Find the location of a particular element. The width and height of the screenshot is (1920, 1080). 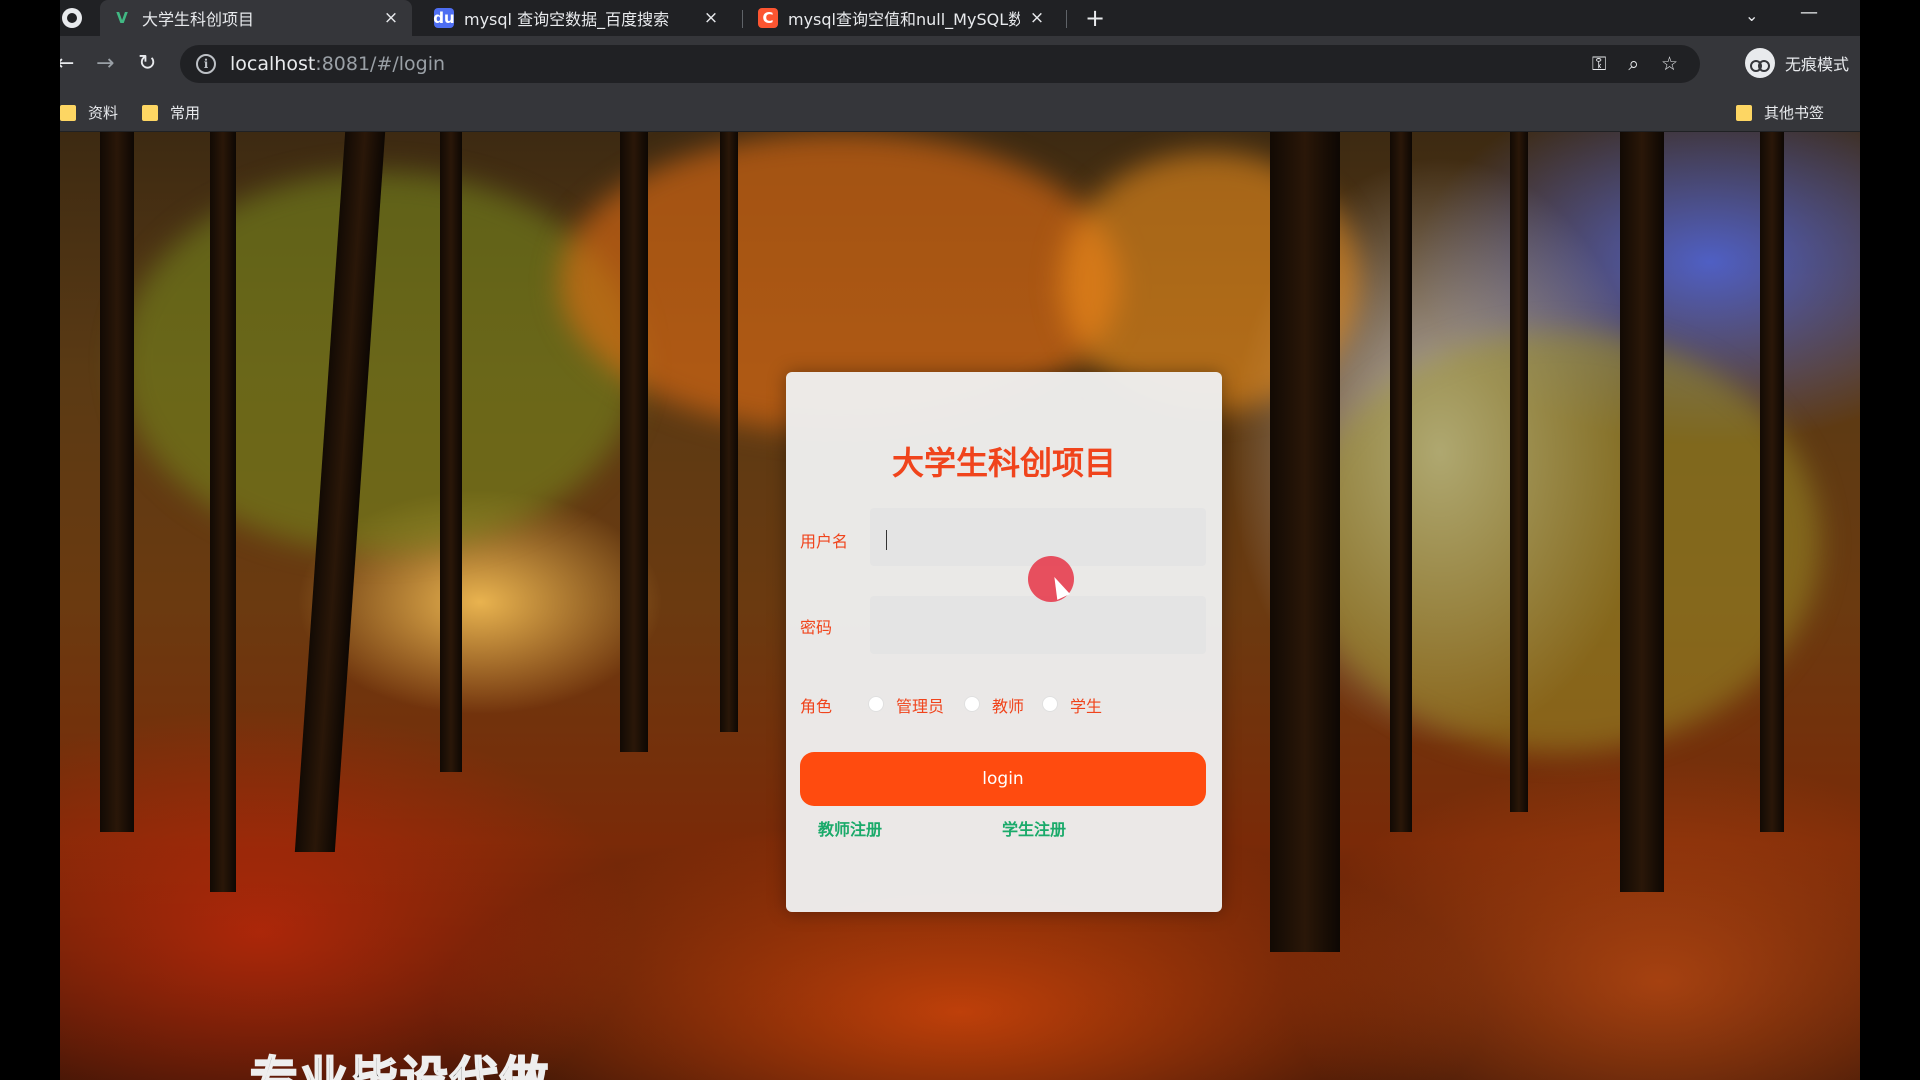

bookmark-folder-changyong: 常用 is located at coordinates (171, 112).